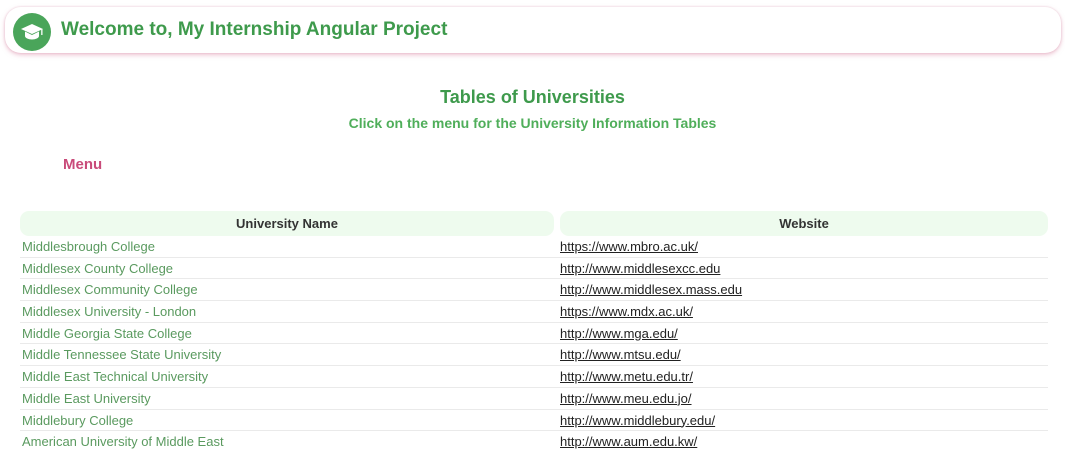 The height and width of the screenshot is (450, 1065). Describe the element at coordinates (123, 442) in the screenshot. I see `university-name-cell: American University of Middle East` at that location.